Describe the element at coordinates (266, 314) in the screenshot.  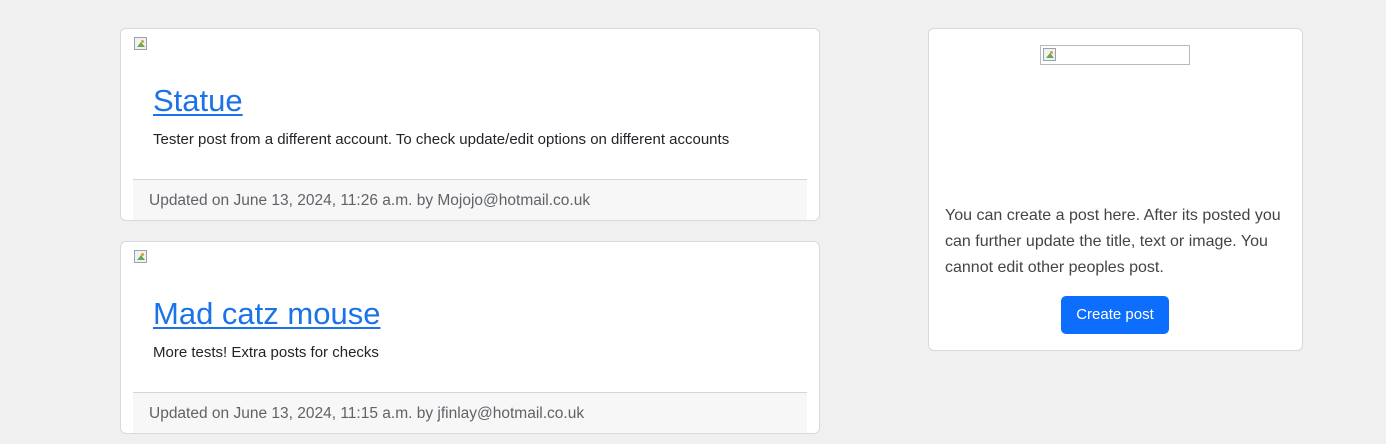
I see `post-title-link: Mad catz mouse` at that location.